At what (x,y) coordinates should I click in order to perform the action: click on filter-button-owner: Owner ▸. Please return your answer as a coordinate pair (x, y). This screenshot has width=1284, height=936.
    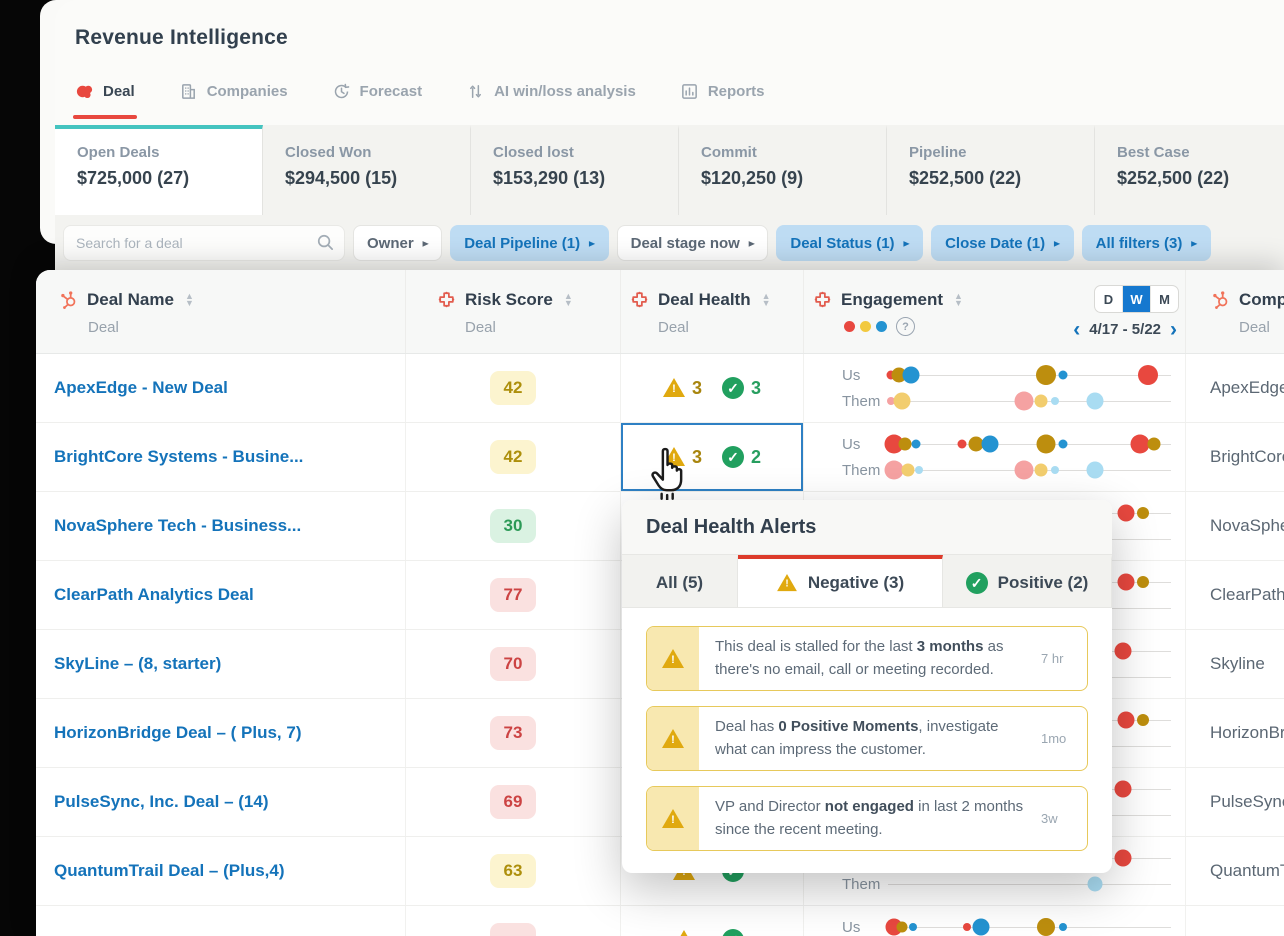
    Looking at the image, I should click on (398, 243).